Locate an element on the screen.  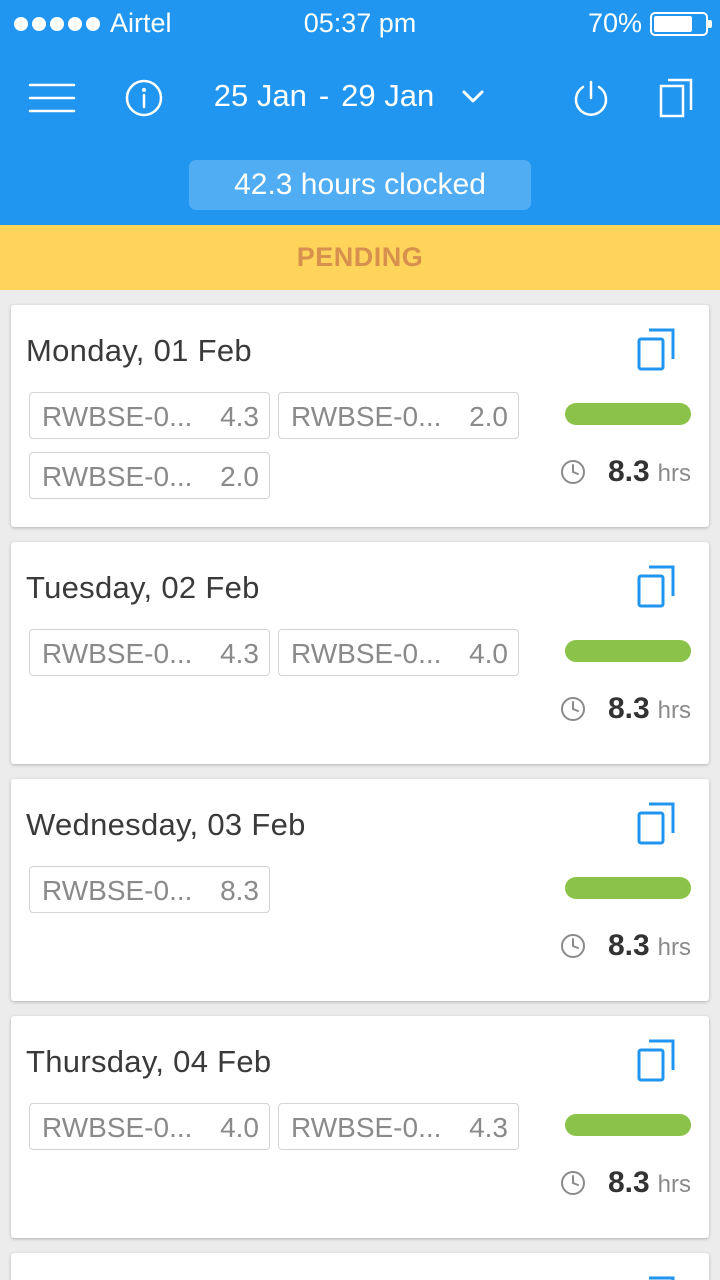
day-title: Tuesday, 02 Feb is located at coordinates (143, 587).